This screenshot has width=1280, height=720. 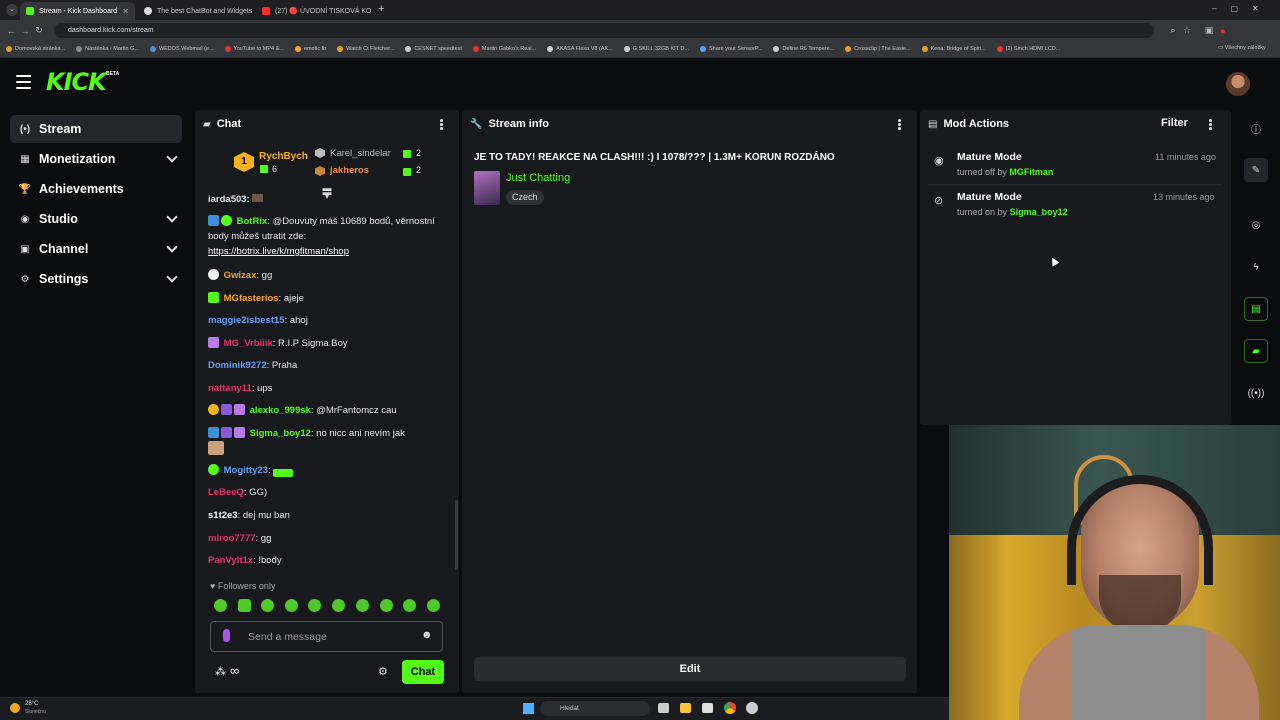 What do you see at coordinates (96, 249) in the screenshot?
I see `sidebar-item-channel: ▣ Channel` at bounding box center [96, 249].